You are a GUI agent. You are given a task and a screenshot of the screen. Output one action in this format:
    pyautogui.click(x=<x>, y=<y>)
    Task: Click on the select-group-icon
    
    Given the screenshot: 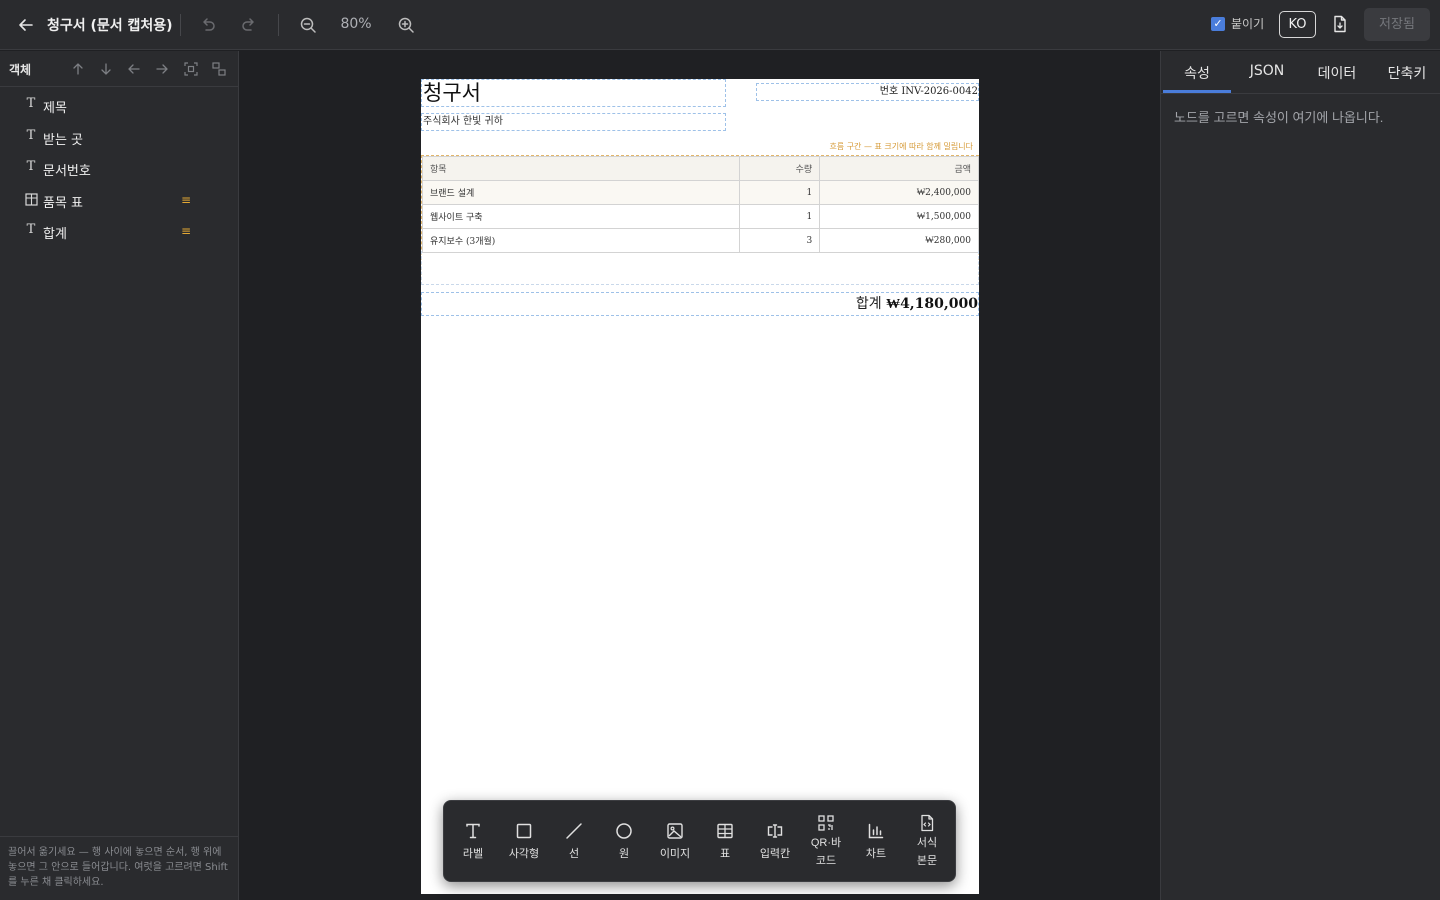 What is the action you would take?
    pyautogui.click(x=191, y=69)
    